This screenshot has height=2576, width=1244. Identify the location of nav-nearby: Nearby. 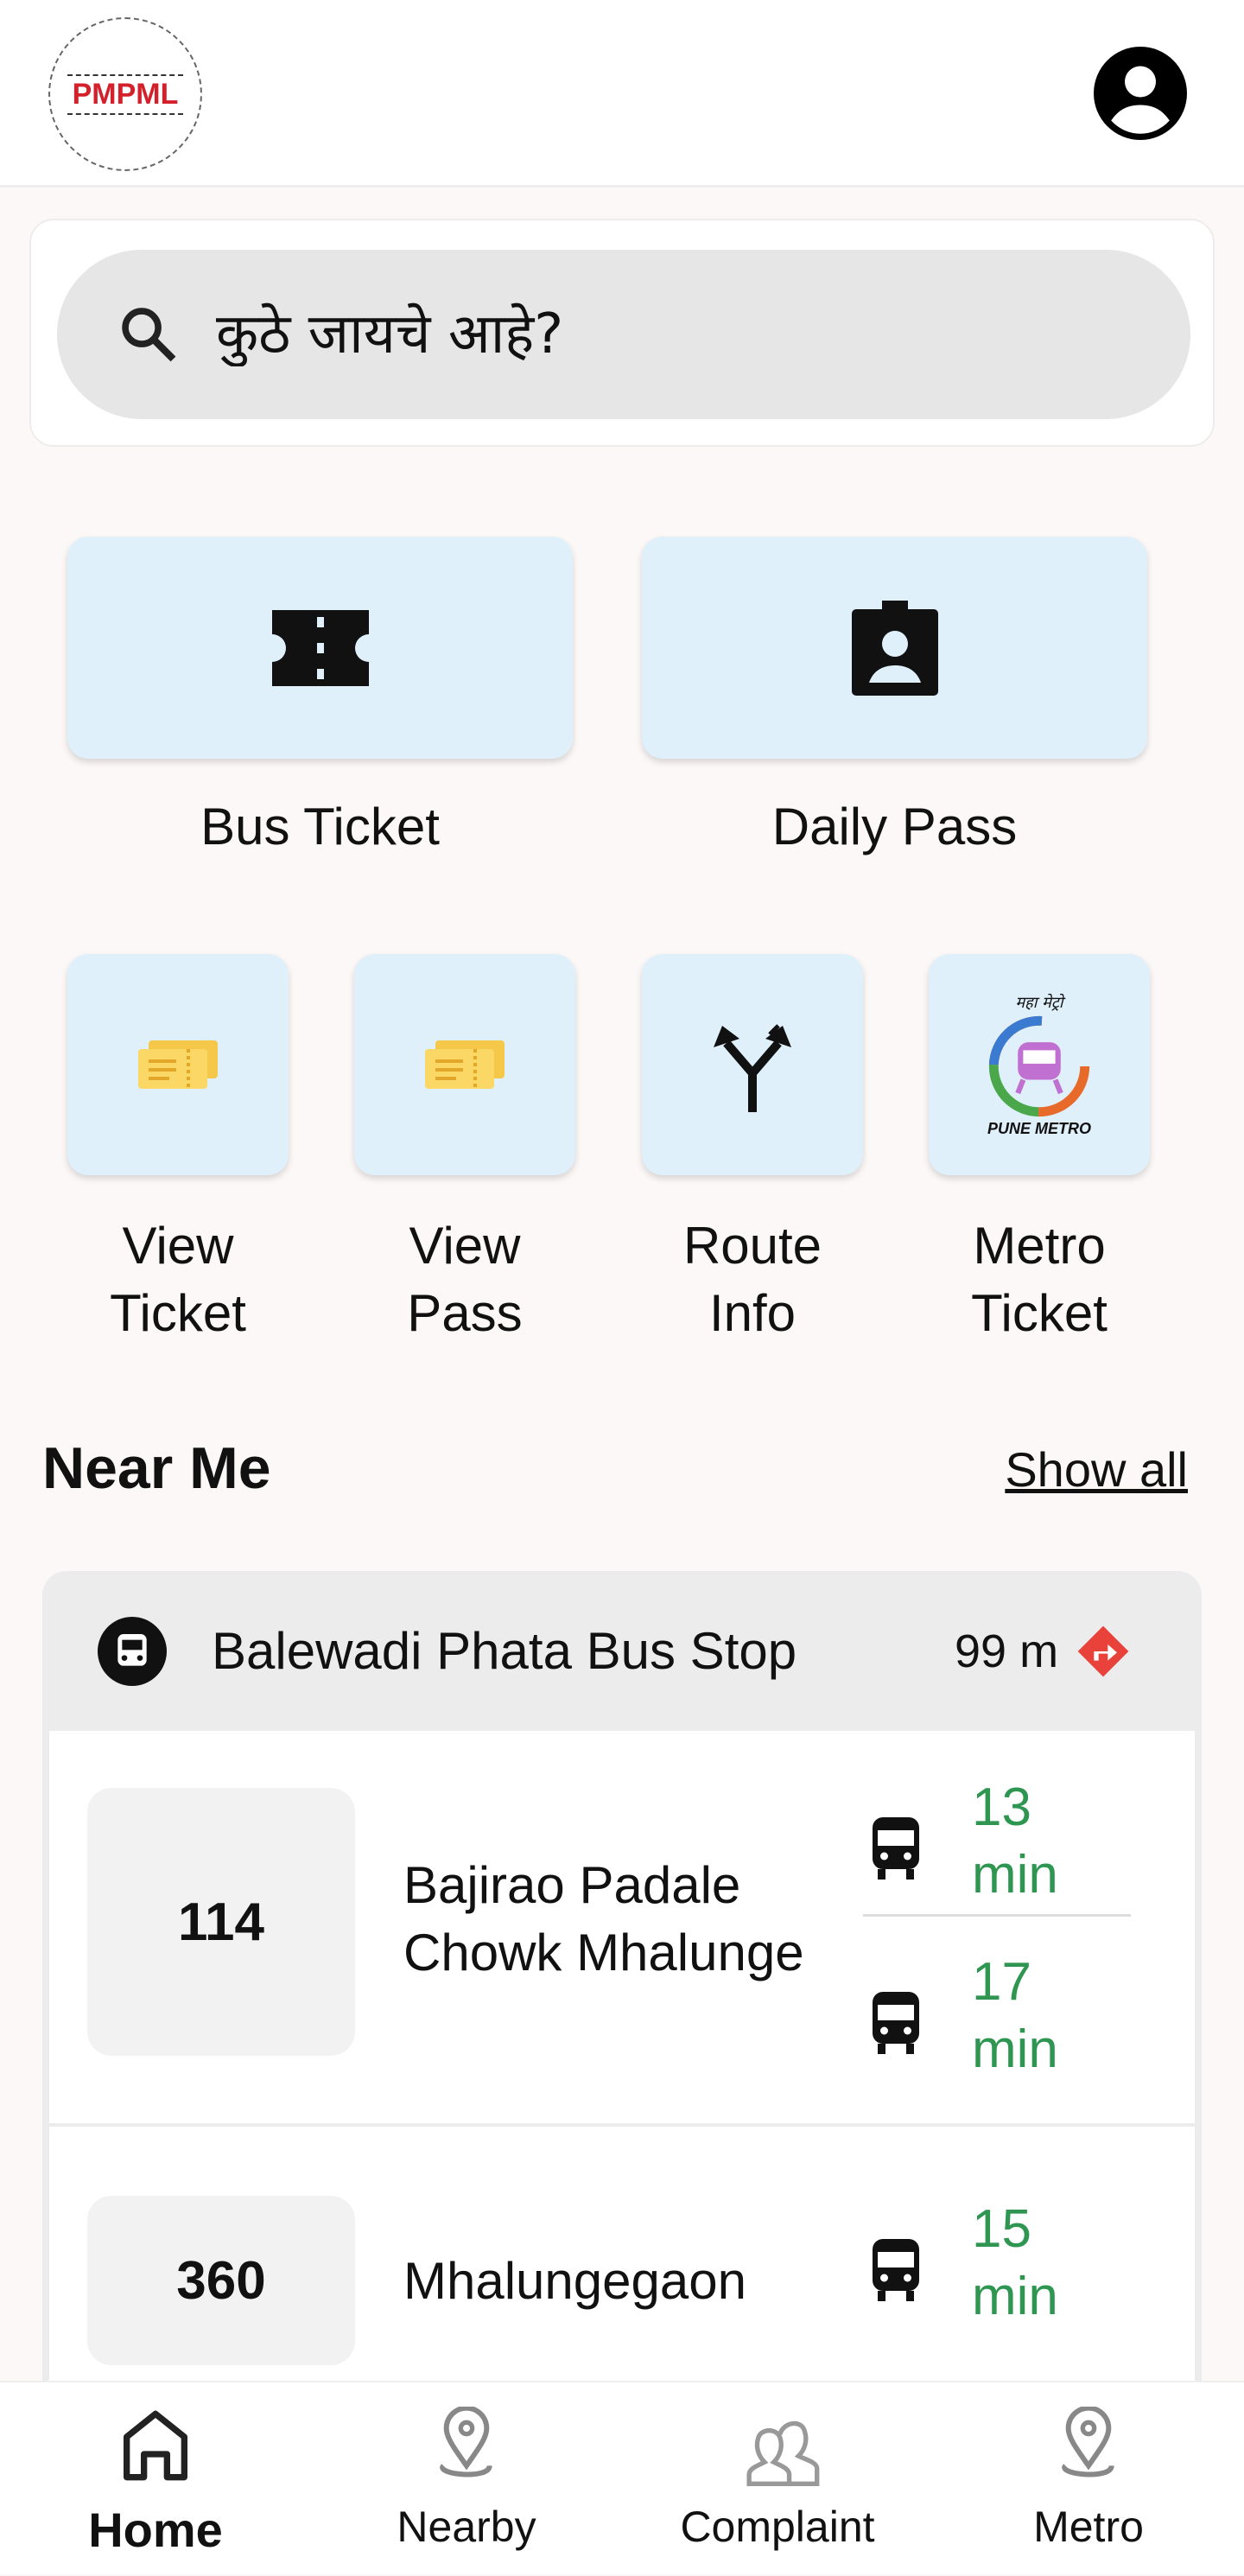
(466, 2479).